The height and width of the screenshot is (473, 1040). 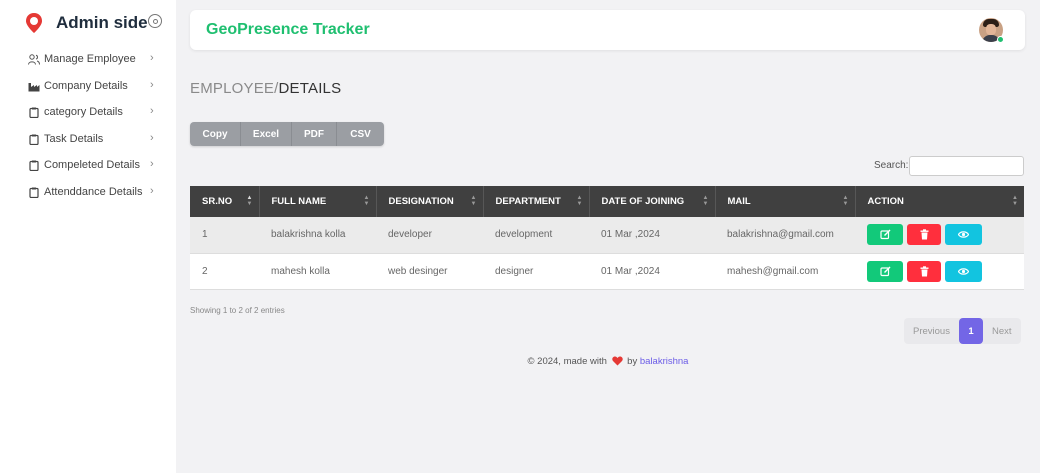 I want to click on cell-designation: web desinger, so click(x=429, y=271).